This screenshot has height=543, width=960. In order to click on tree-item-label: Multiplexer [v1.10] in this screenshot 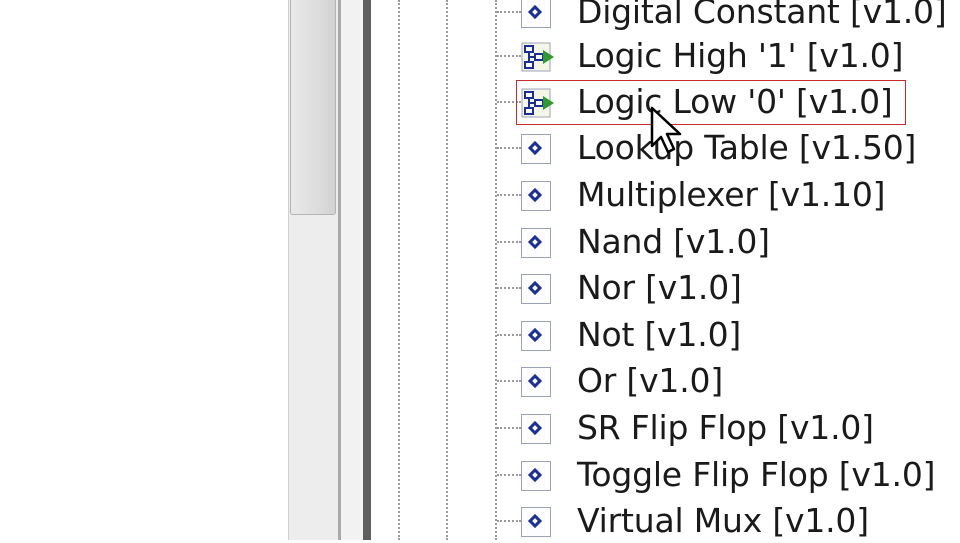, I will do `click(731, 194)`.